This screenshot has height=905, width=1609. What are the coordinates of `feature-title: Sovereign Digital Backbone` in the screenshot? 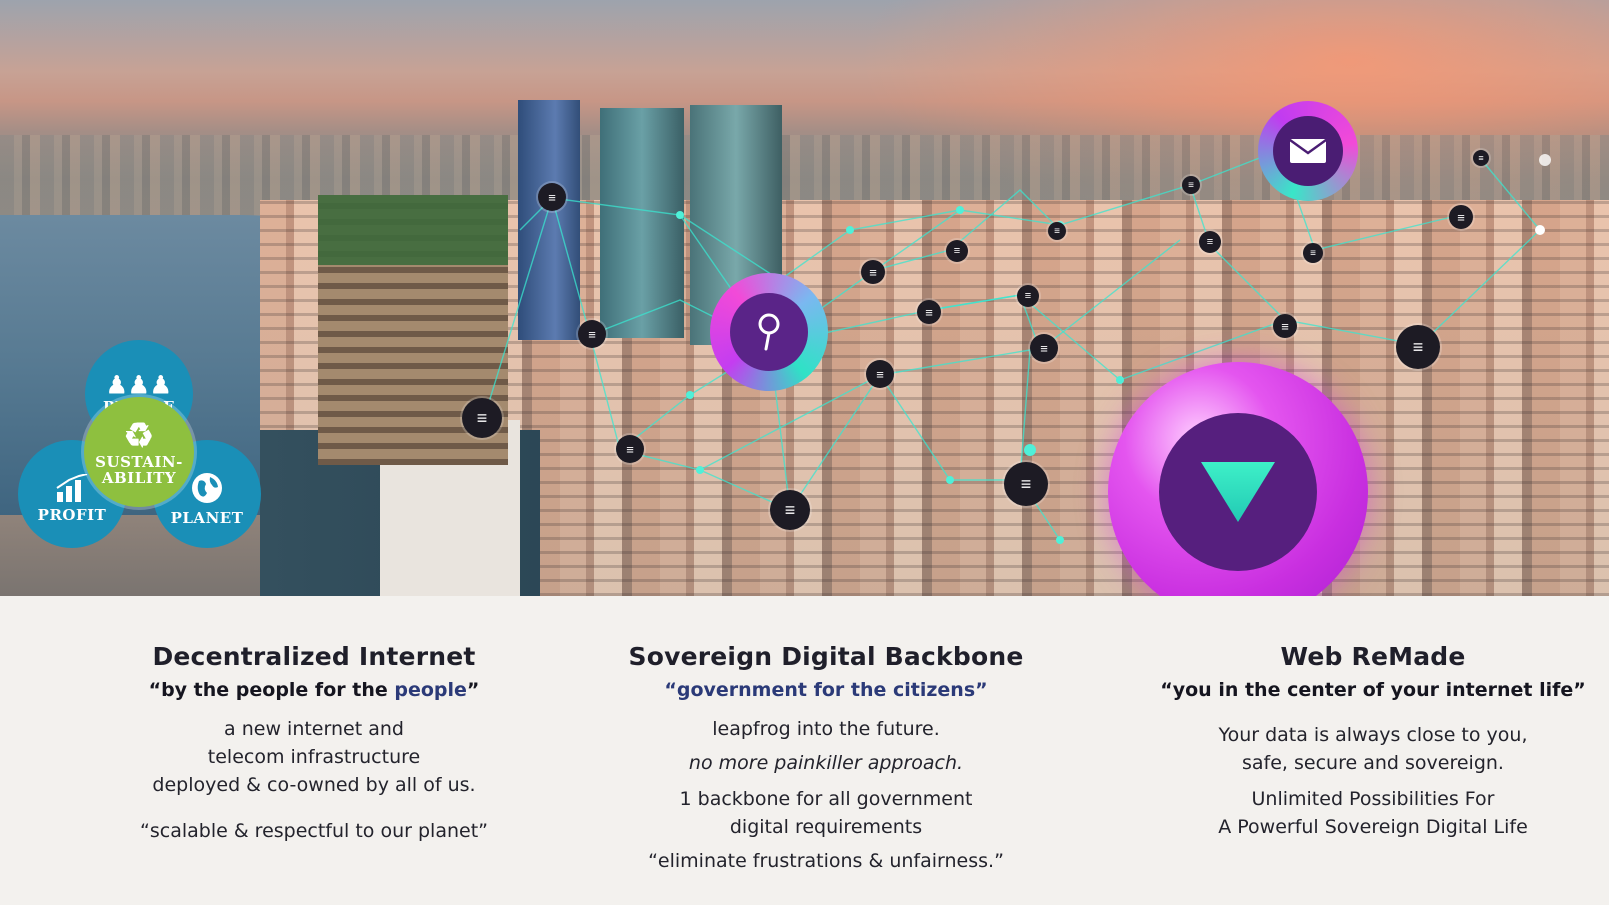 It's located at (826, 656).